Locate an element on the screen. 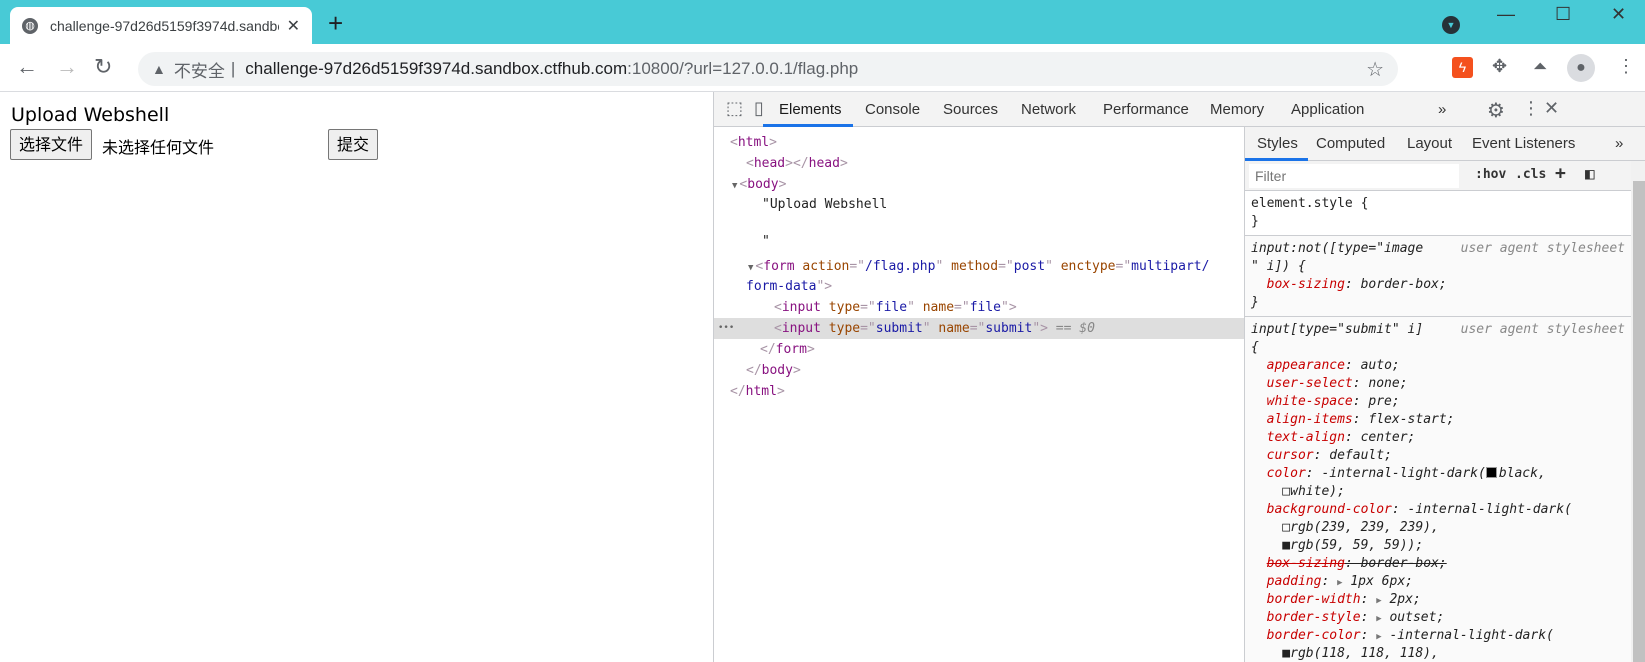  scrollbar-thumb is located at coordinates (1639, 421).